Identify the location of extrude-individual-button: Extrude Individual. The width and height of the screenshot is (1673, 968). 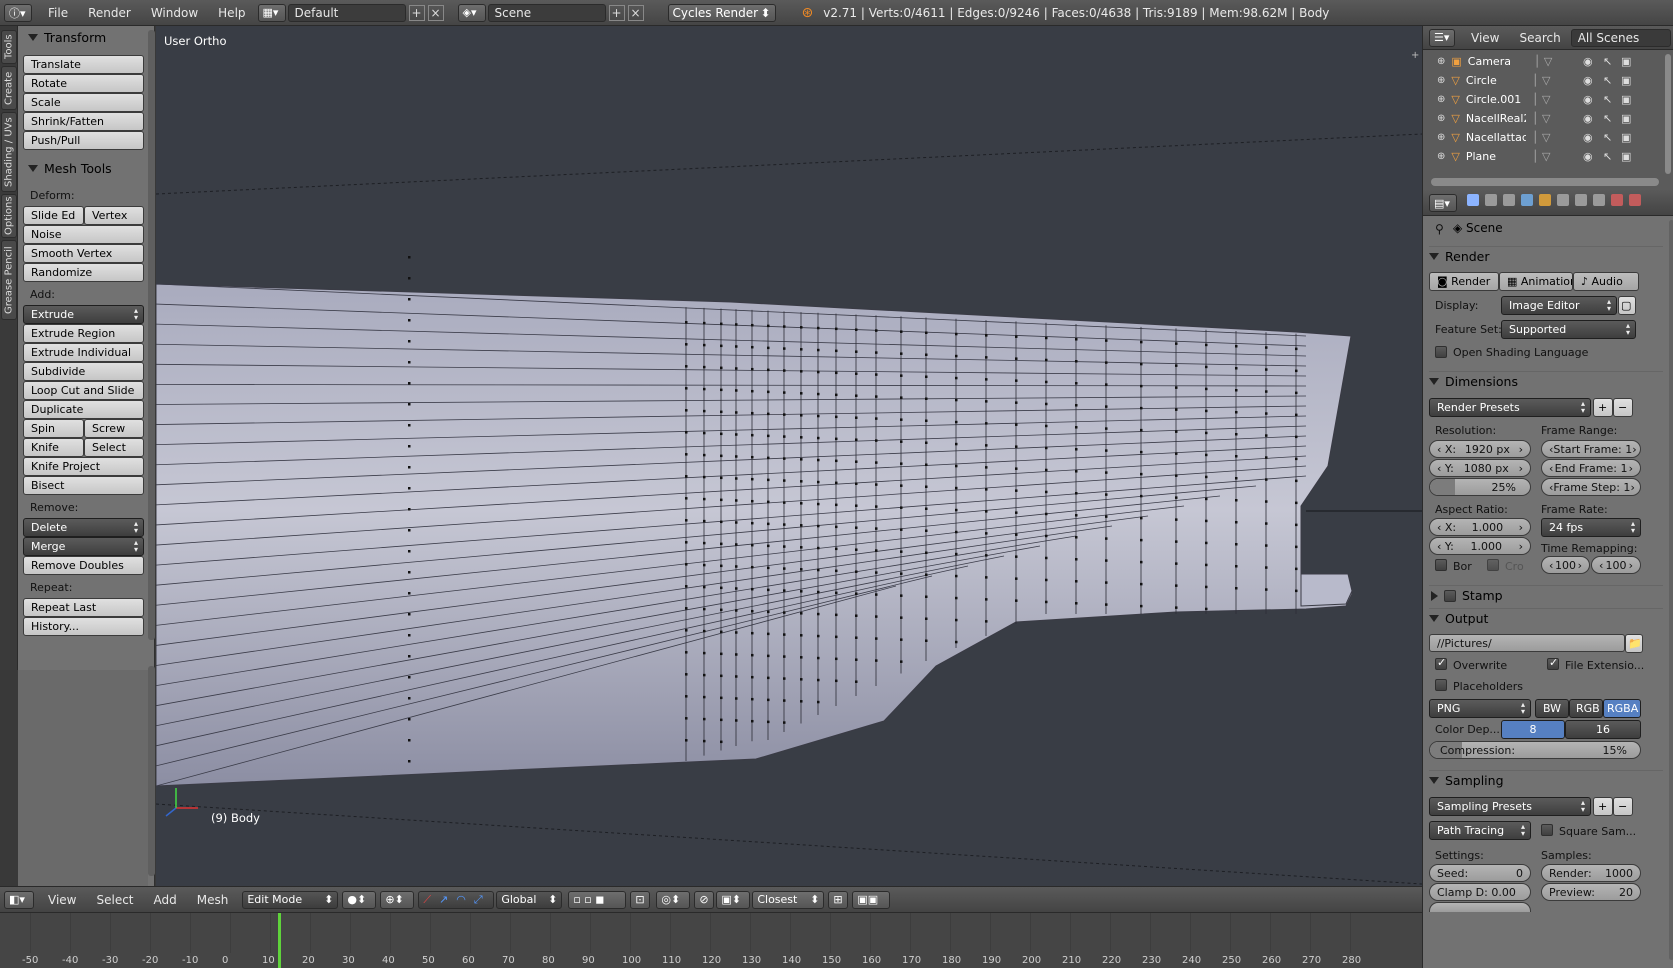
(83, 352).